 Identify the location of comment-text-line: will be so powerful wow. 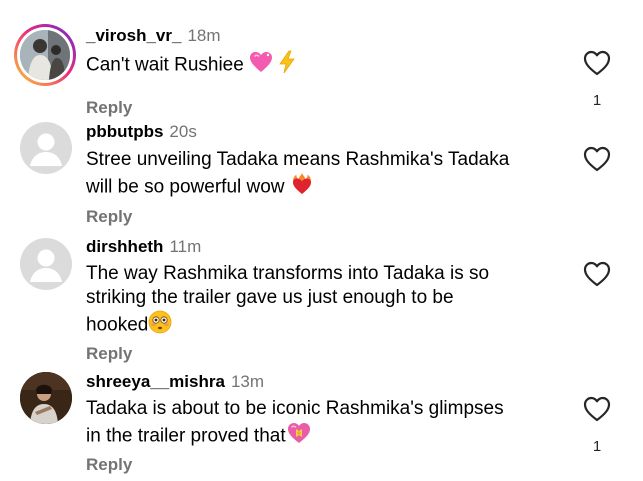
(185, 187).